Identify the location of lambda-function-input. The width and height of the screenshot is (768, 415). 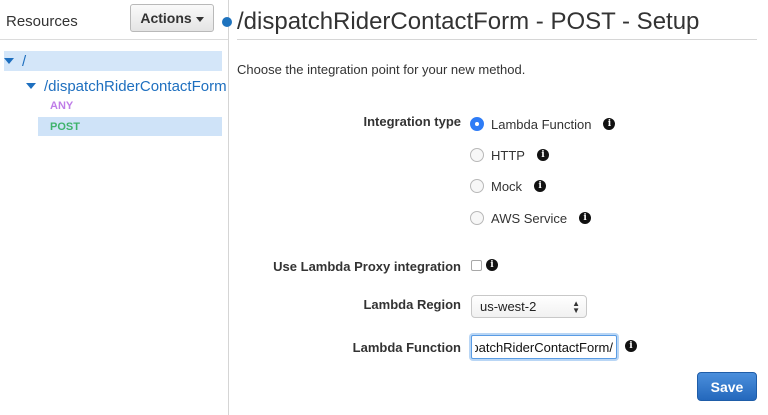
(544, 347).